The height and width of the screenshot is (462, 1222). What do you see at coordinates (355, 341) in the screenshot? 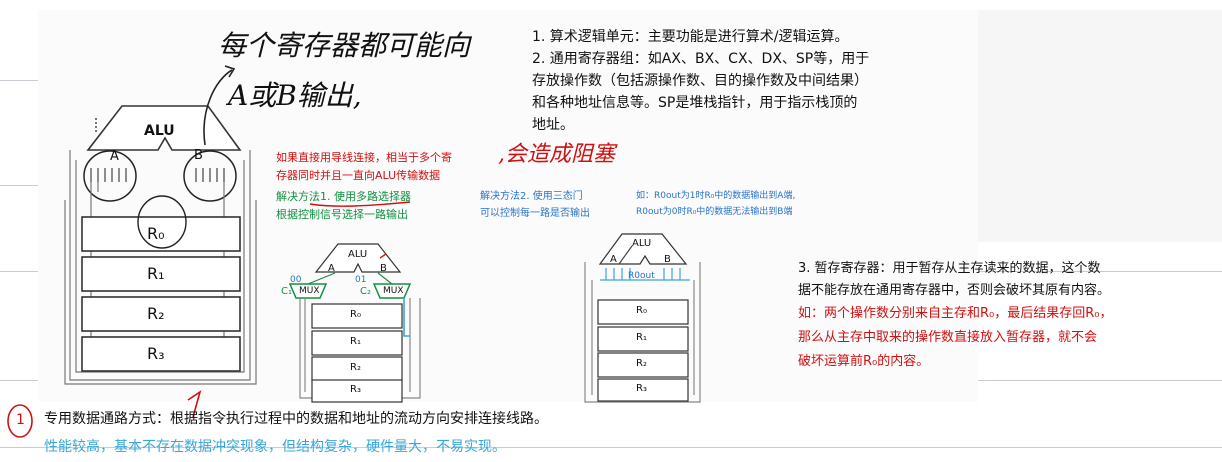
I see `mux-register-r1: R₁` at bounding box center [355, 341].